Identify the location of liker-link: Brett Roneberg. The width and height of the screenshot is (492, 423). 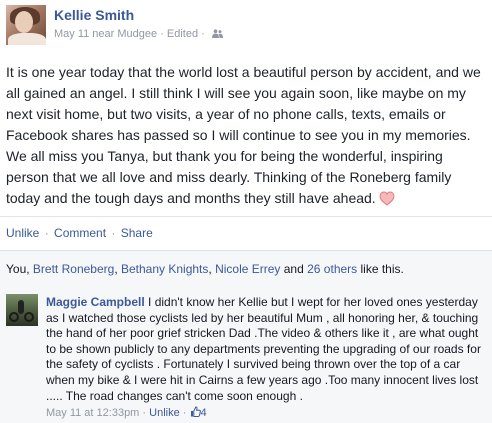
(73, 269).